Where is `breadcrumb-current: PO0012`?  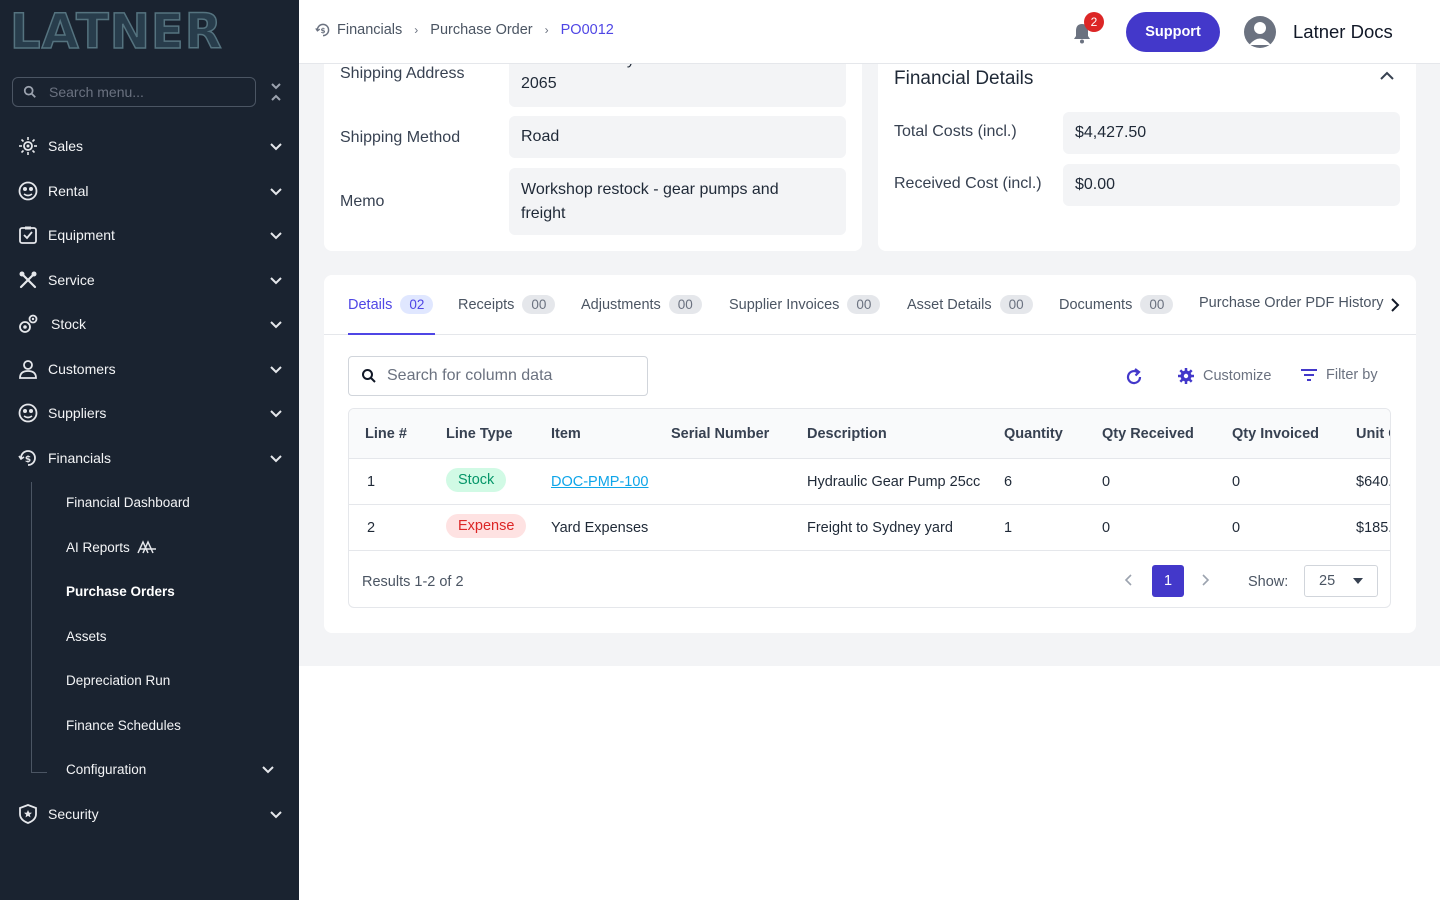
breadcrumb-current: PO0012 is located at coordinates (587, 30).